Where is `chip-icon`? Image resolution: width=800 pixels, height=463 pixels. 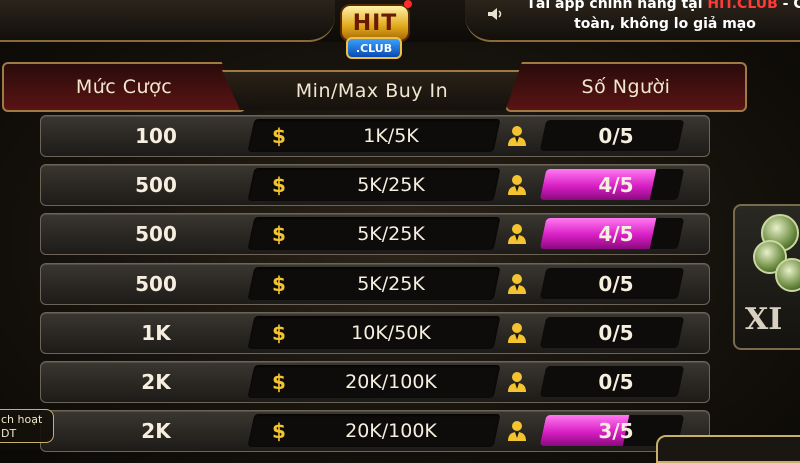 chip-icon is located at coordinates (787, 275).